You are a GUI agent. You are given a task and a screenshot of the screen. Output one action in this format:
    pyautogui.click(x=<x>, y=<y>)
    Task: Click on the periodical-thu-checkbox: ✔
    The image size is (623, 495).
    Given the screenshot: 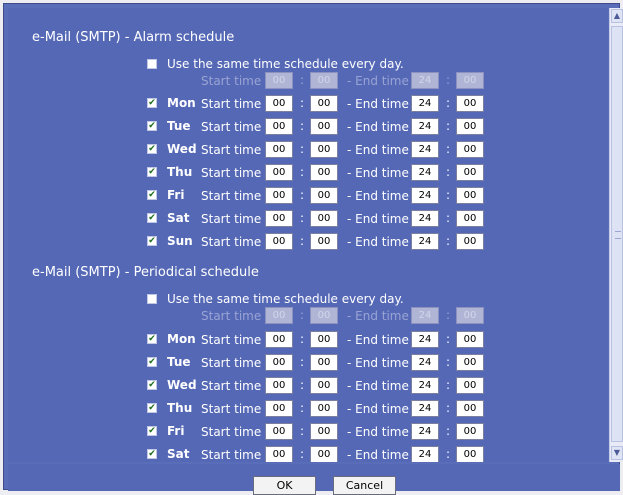 What is the action you would take?
    pyautogui.click(x=152, y=408)
    